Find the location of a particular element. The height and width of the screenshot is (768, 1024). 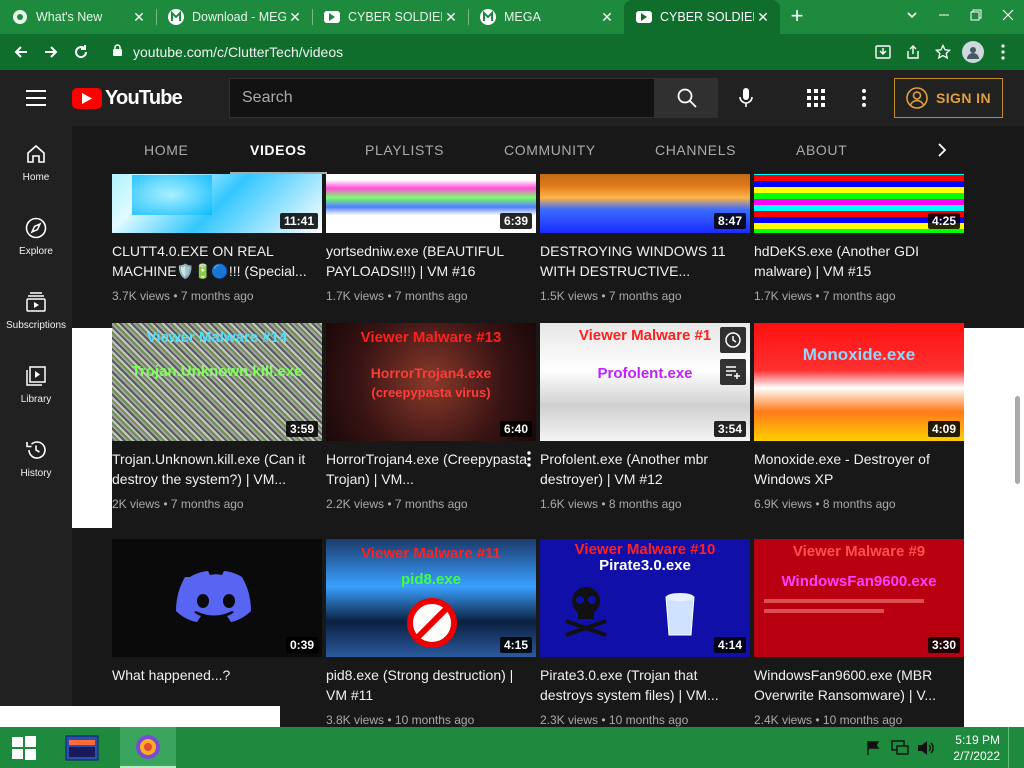

scrollbar is located at coordinates (1017, 450).